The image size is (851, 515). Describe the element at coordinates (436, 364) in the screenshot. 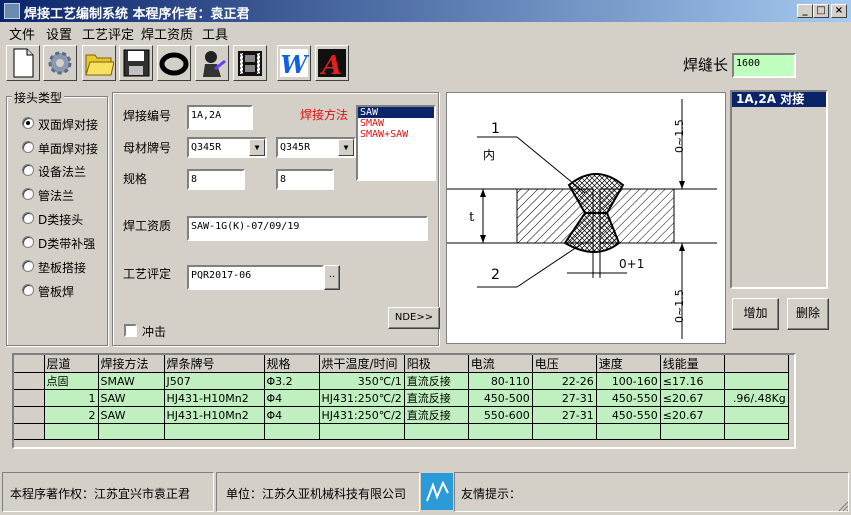

I see `column-header: 阳极` at that location.